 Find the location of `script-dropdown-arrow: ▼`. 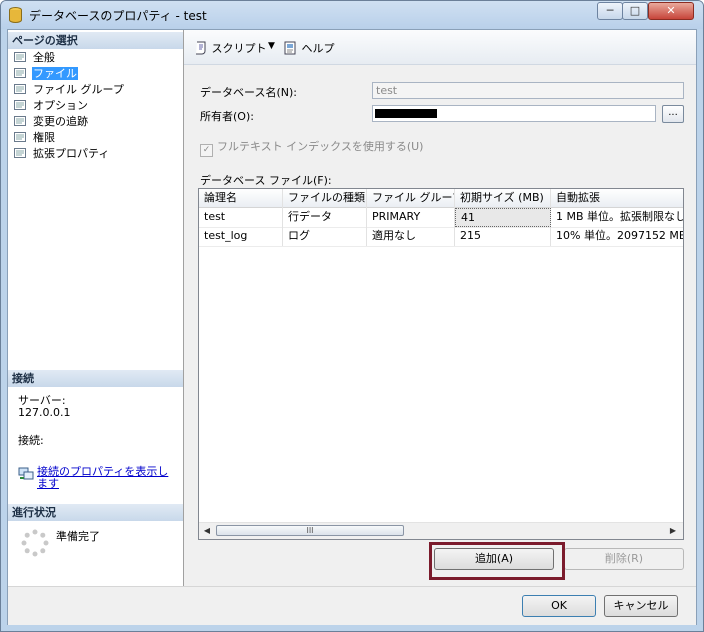

script-dropdown-arrow: ▼ is located at coordinates (271, 46).